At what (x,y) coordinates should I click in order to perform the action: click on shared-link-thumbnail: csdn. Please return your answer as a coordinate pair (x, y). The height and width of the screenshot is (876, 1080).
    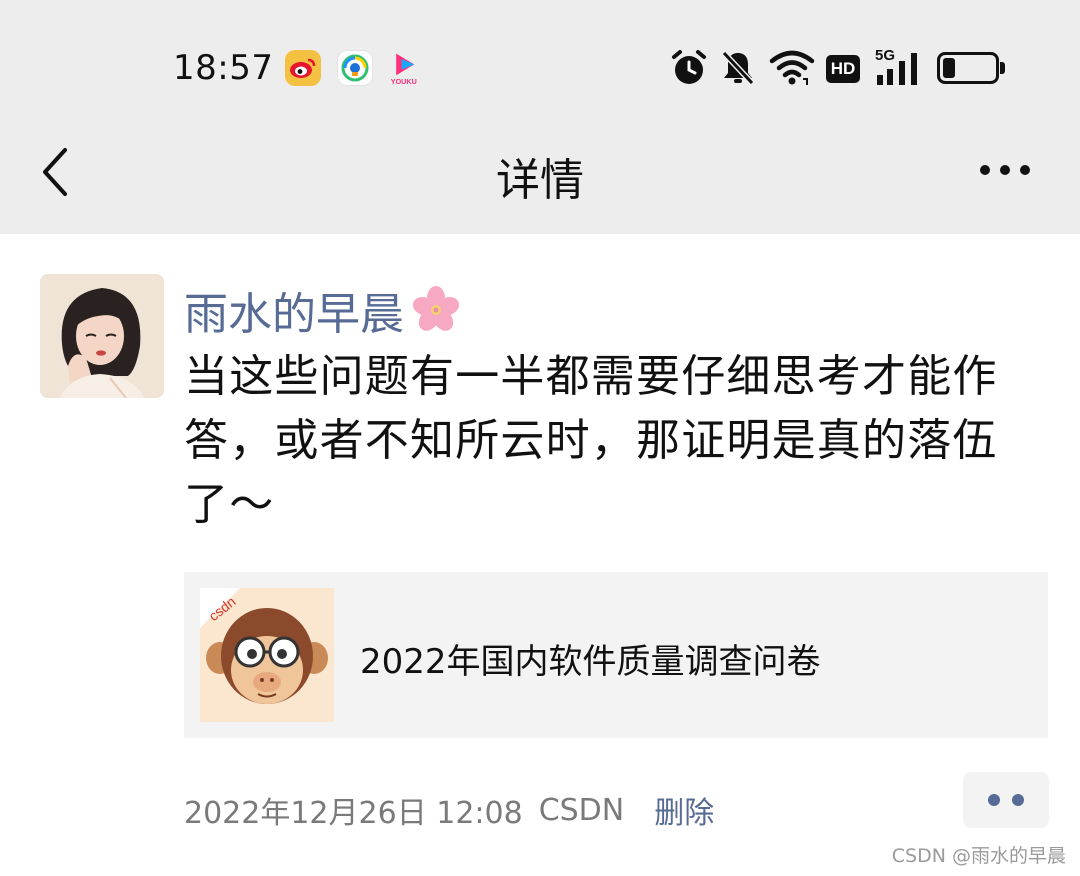
    Looking at the image, I should click on (267, 655).